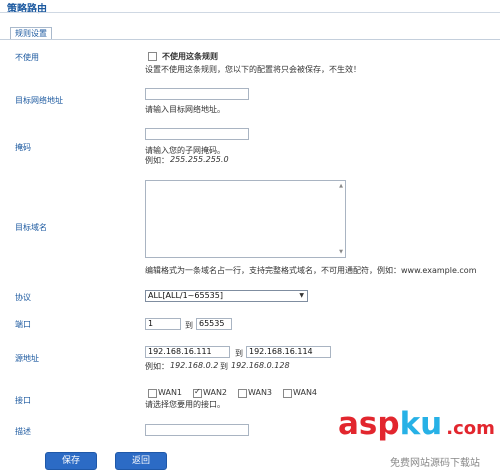 The width and height of the screenshot is (500, 474). What do you see at coordinates (214, 324) in the screenshot?
I see `port-to-input: 65535` at bounding box center [214, 324].